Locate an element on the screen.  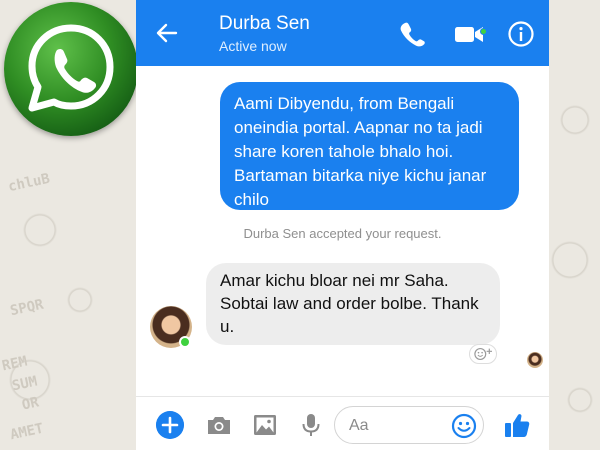
contact-name: Durba Sen is located at coordinates (264, 24).